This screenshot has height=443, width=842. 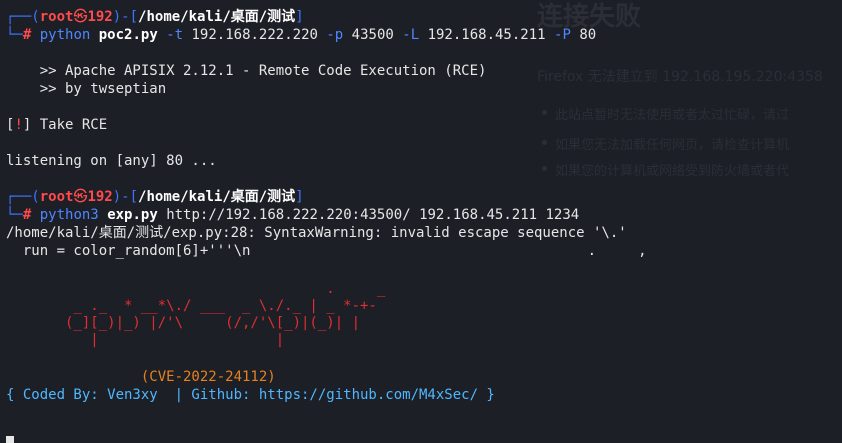 What do you see at coordinates (100, 17) in the screenshot?
I see `prompt-host: 192` at bounding box center [100, 17].